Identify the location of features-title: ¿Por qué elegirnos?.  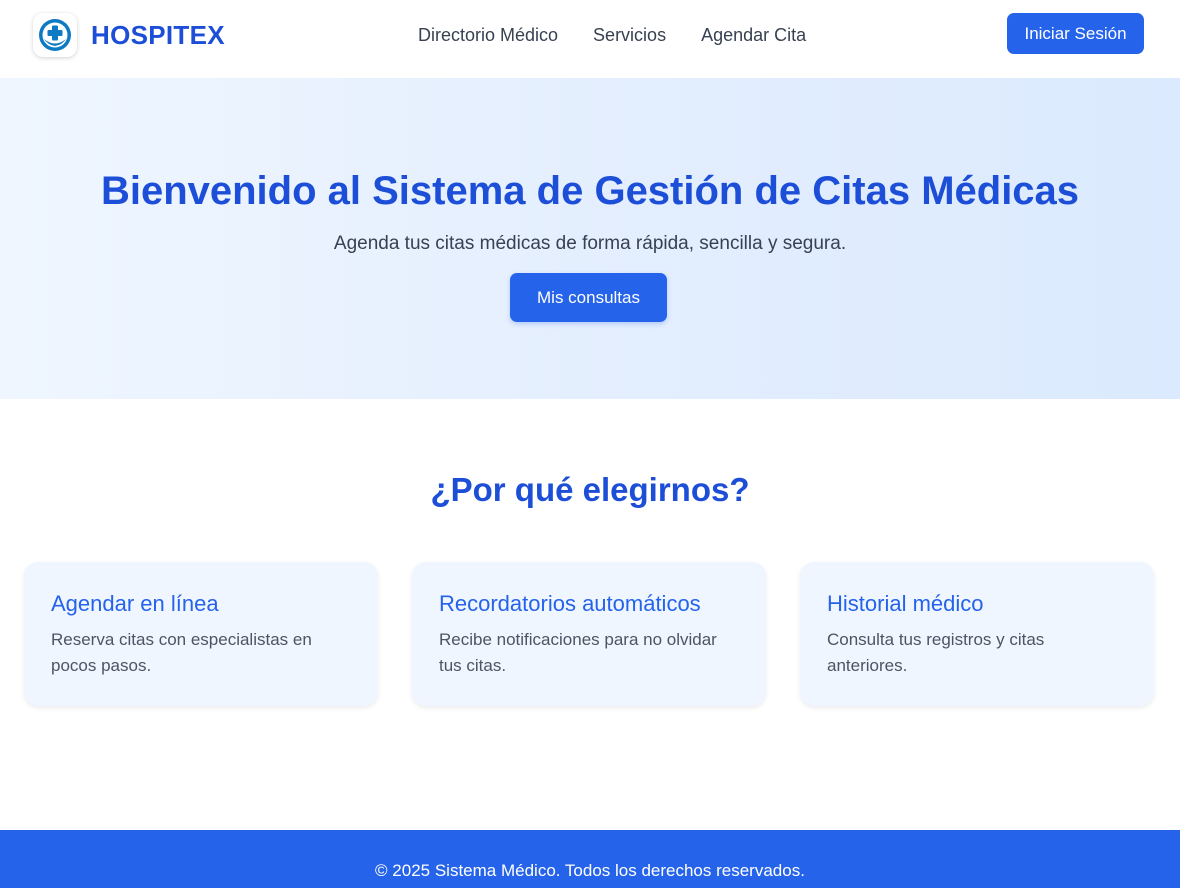
(590, 489).